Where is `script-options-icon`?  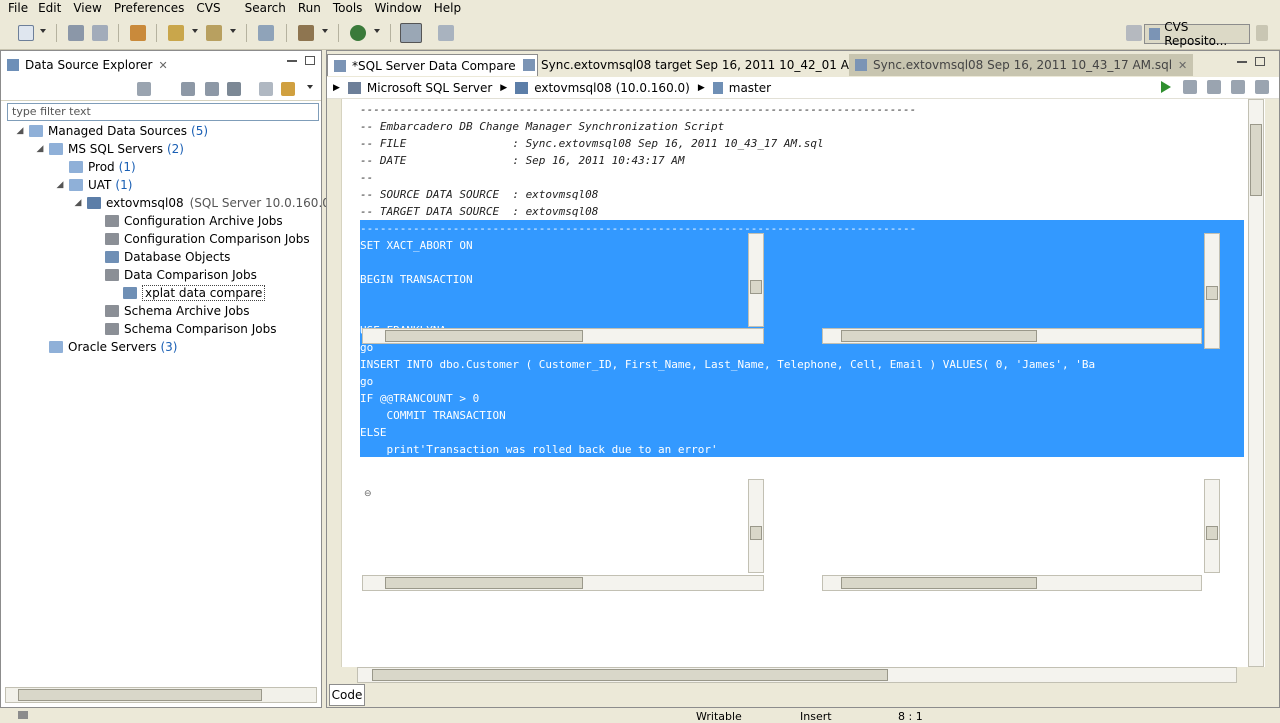
script-options-icon is located at coordinates (1190, 87).